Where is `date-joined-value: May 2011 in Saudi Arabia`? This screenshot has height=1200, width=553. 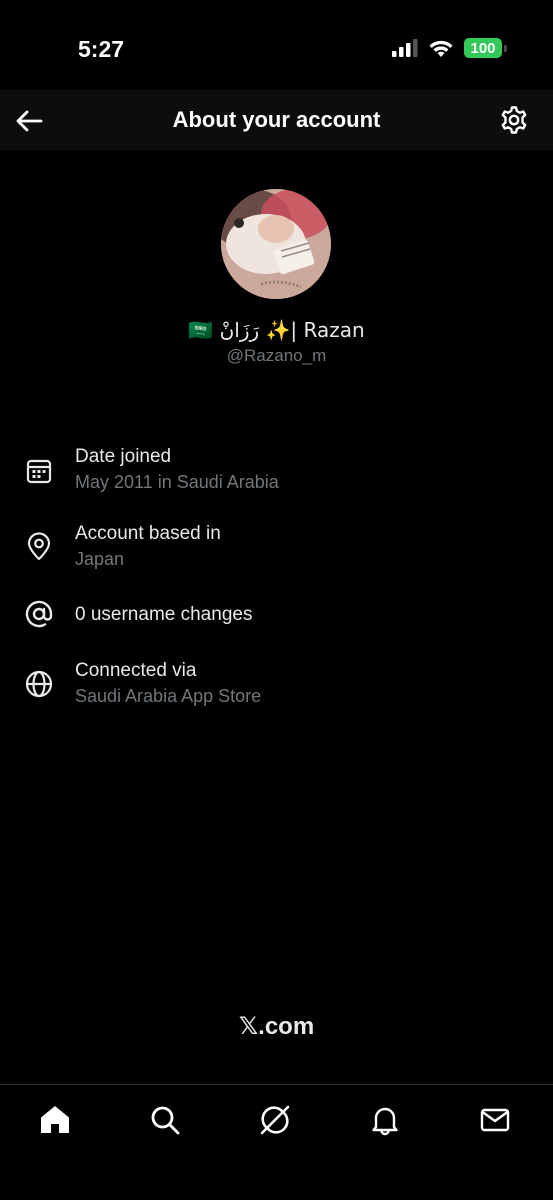 date-joined-value: May 2011 in Saudi Arabia is located at coordinates (177, 482).